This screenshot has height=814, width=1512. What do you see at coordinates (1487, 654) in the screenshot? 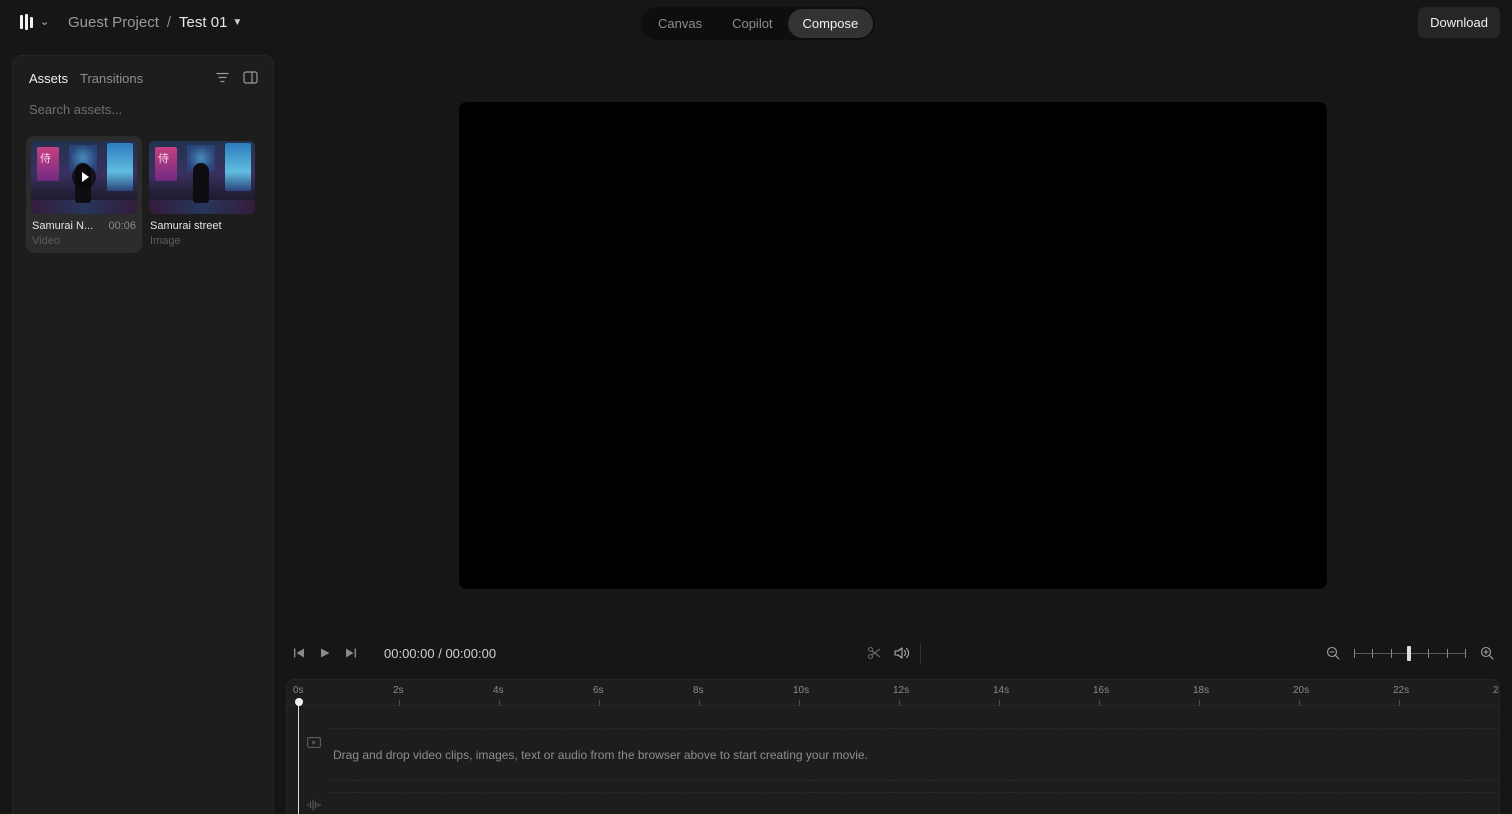
I see `zoom-in-icon` at bounding box center [1487, 654].